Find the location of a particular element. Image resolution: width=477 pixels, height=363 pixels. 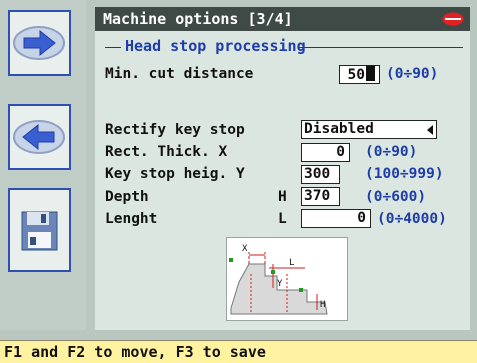

window-title: Machine options [3/4] is located at coordinates (198, 19).